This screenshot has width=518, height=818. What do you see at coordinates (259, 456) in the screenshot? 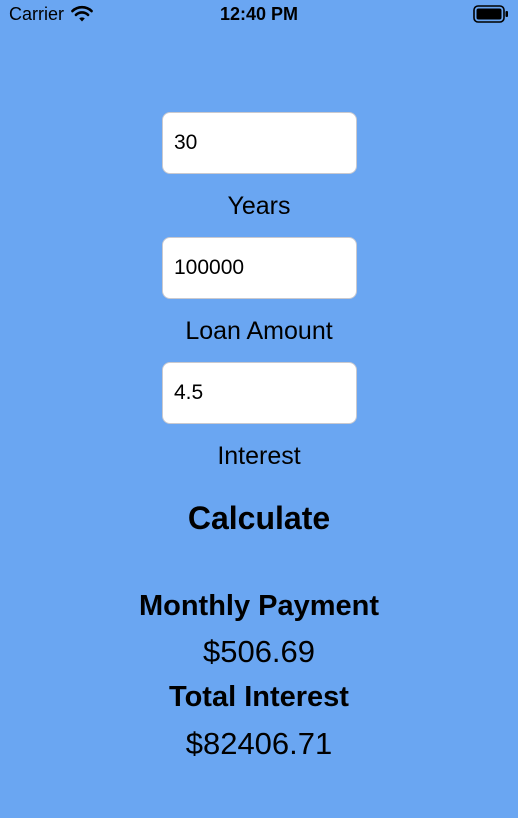
I see `interest-label: Interest` at bounding box center [259, 456].